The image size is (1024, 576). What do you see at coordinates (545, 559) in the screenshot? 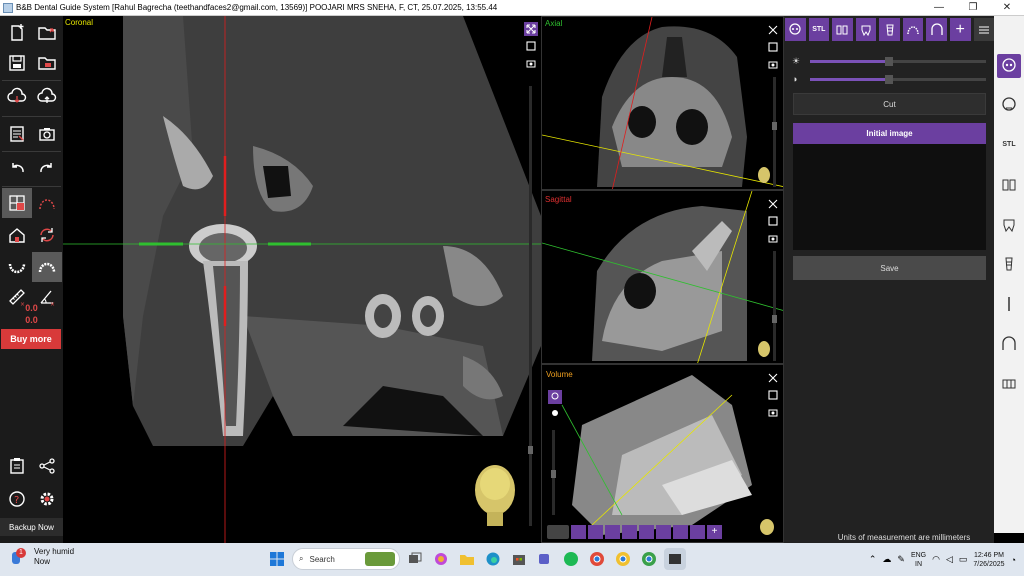
I see `teams-icon` at bounding box center [545, 559].